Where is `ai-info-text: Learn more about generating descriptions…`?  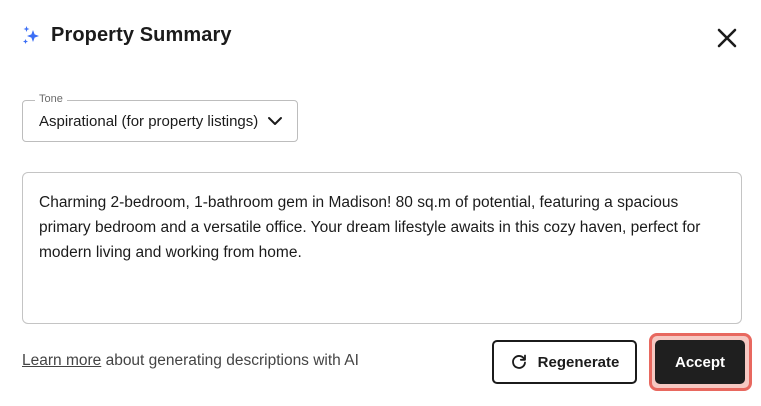
ai-info-text: Learn more about generating descriptions… is located at coordinates (190, 361).